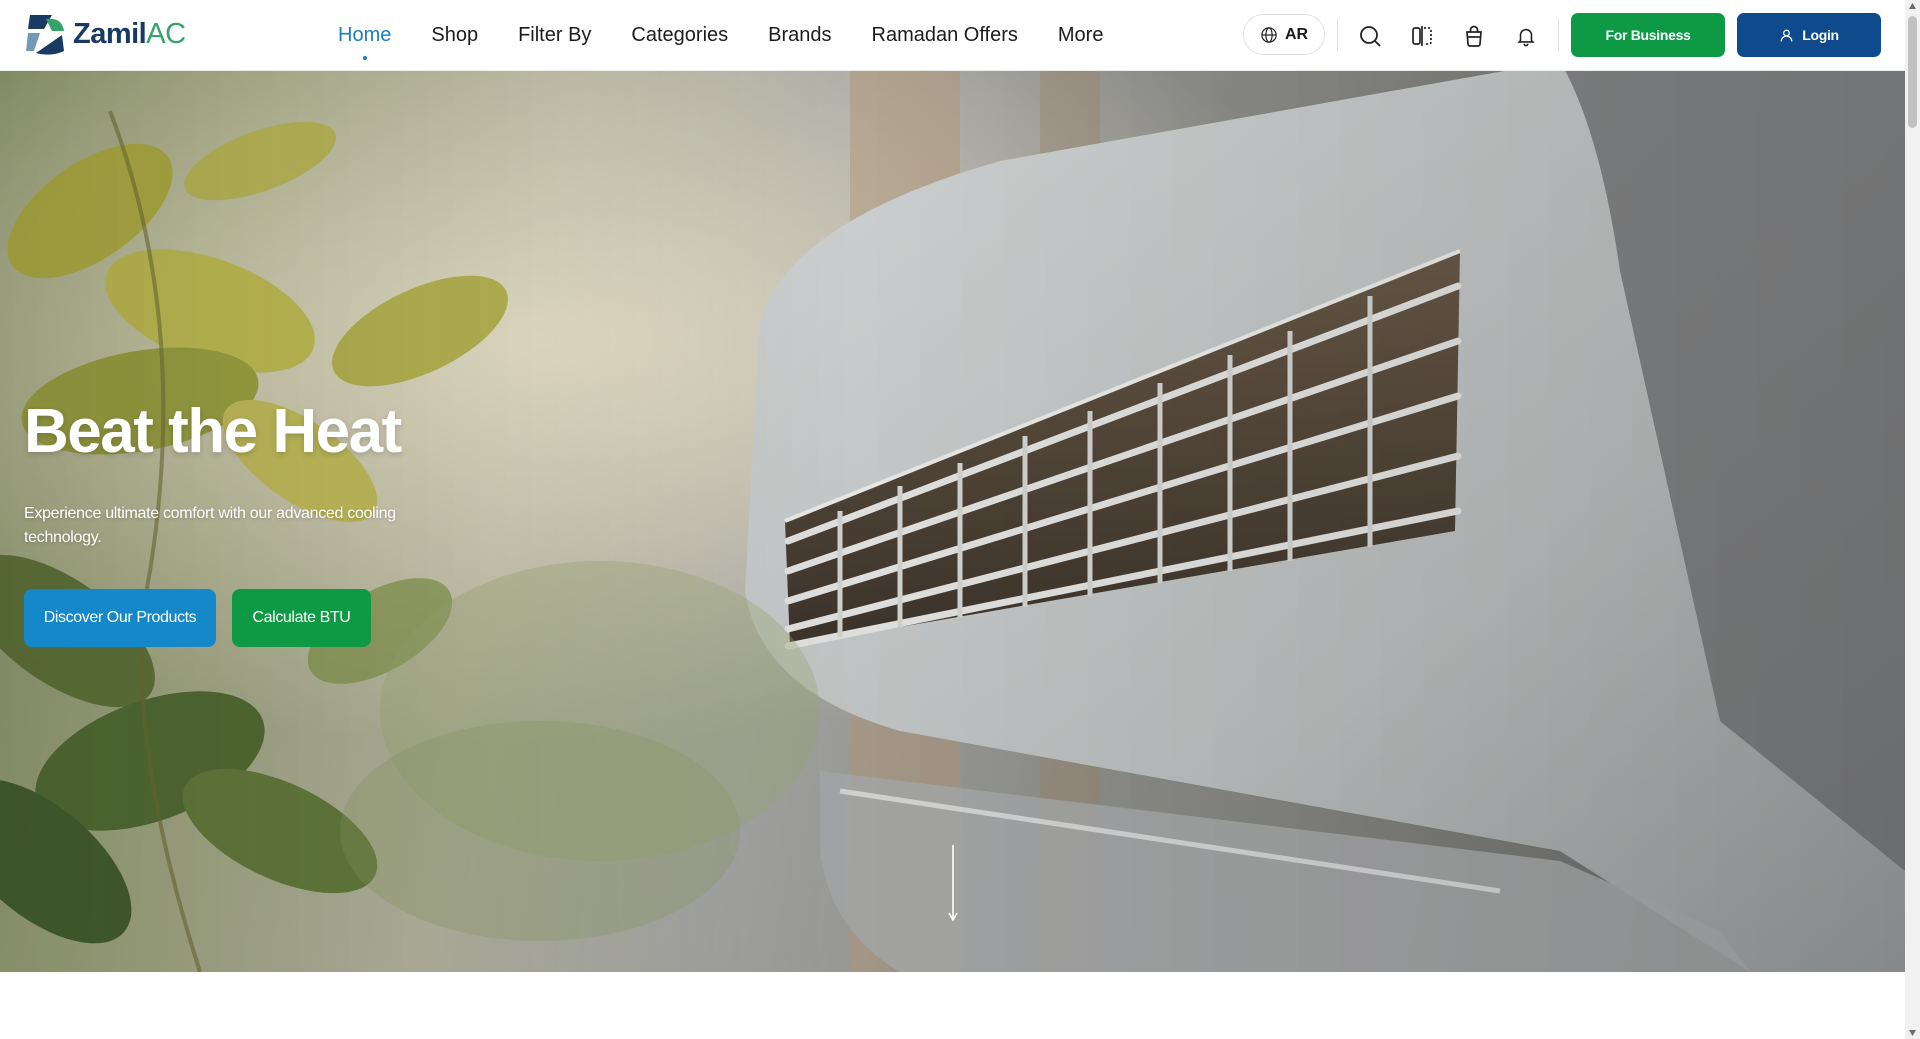 This screenshot has height=1039, width=1920. Describe the element at coordinates (129, 33) in the screenshot. I see `brand-wordmark: ZamilAC` at that location.